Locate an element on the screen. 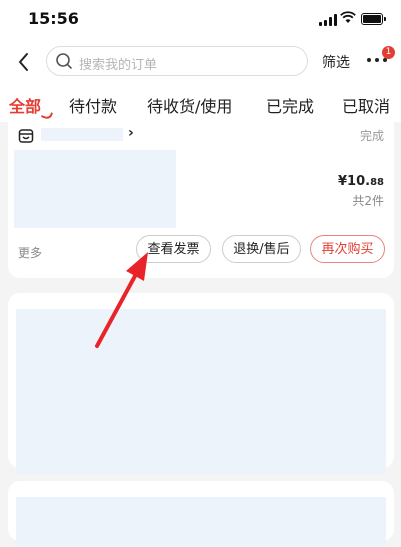  order-quantity: 共2件 is located at coordinates (368, 201).